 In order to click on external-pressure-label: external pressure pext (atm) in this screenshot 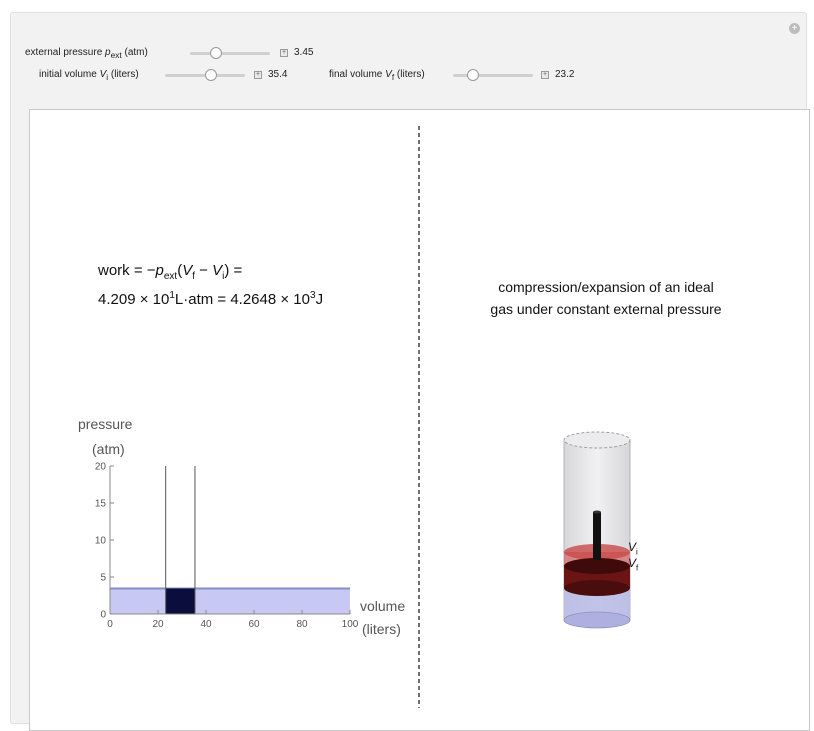, I will do `click(86, 53)`.